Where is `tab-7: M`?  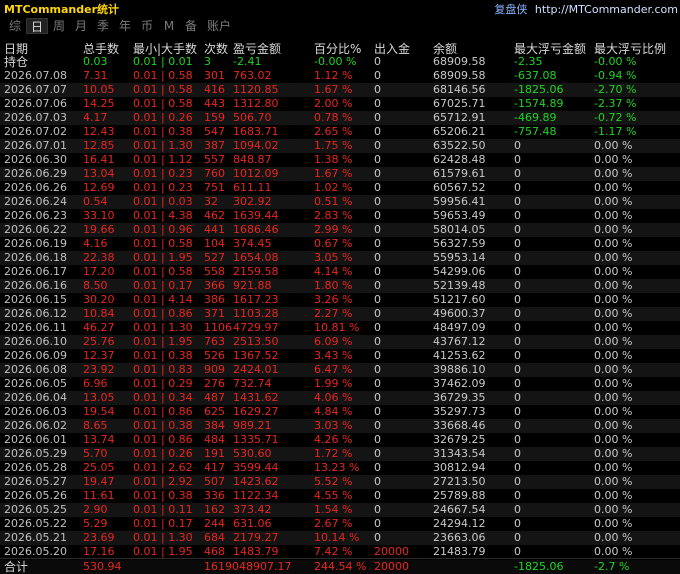
tab-7: M is located at coordinates (169, 26).